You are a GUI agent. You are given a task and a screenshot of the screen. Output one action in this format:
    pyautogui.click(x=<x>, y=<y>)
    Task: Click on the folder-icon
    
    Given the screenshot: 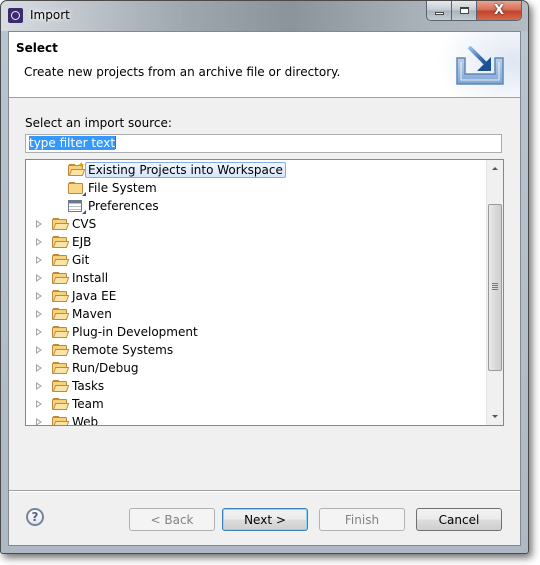 What is the action you would take?
    pyautogui.click(x=77, y=188)
    